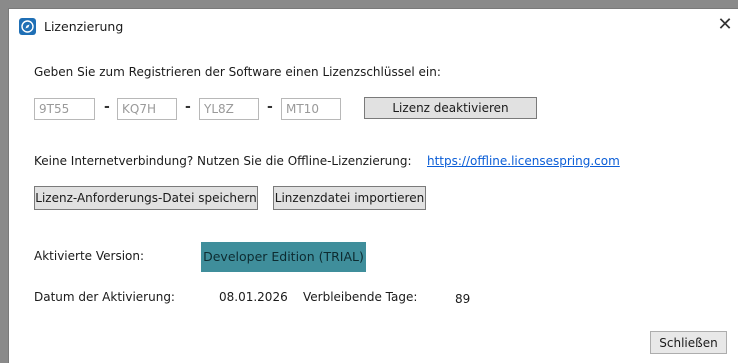  I want to click on offline-licensing-link: https://offline.licensespring.com, so click(523, 161).